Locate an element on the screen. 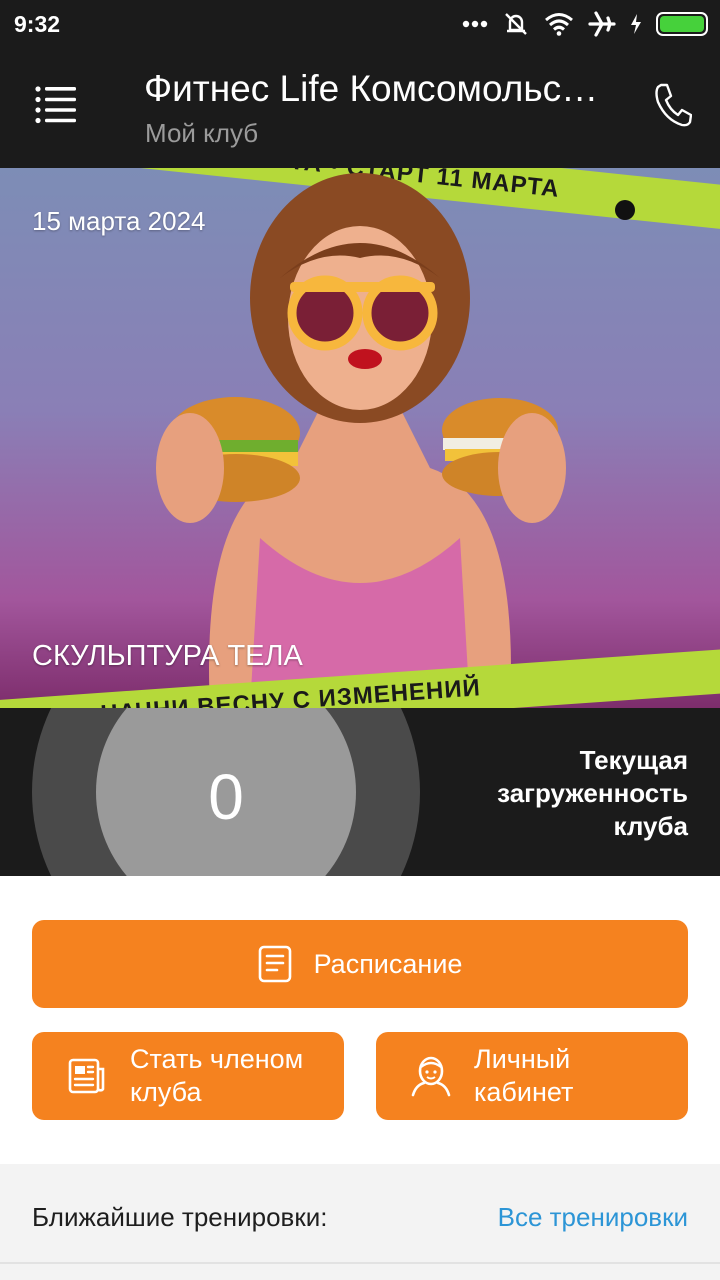 Image resolution: width=720 pixels, height=1280 pixels. menu-icon is located at coordinates (56, 104).